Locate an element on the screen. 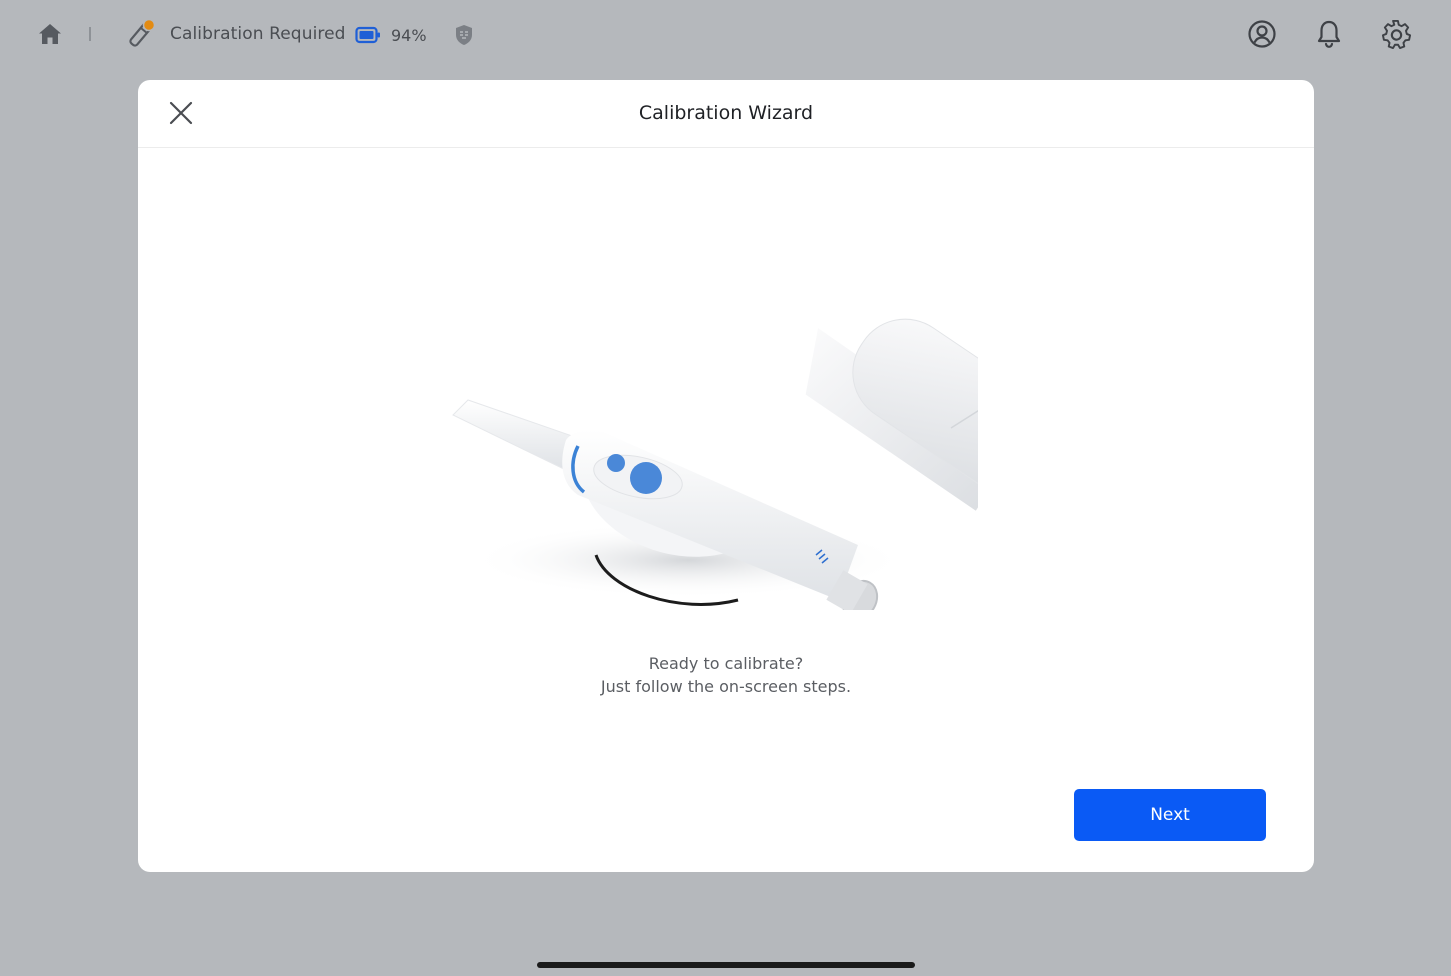 The width and height of the screenshot is (1451, 976). next-button: Next is located at coordinates (1170, 815).